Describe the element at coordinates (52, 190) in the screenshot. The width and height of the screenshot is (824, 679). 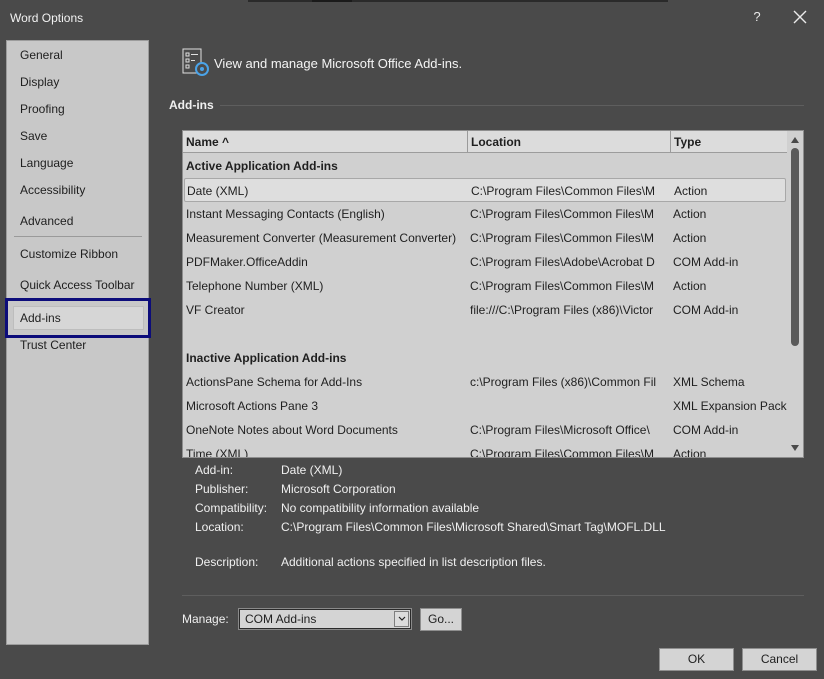
I see `sidebar-item-accessibility: Accessibility` at that location.